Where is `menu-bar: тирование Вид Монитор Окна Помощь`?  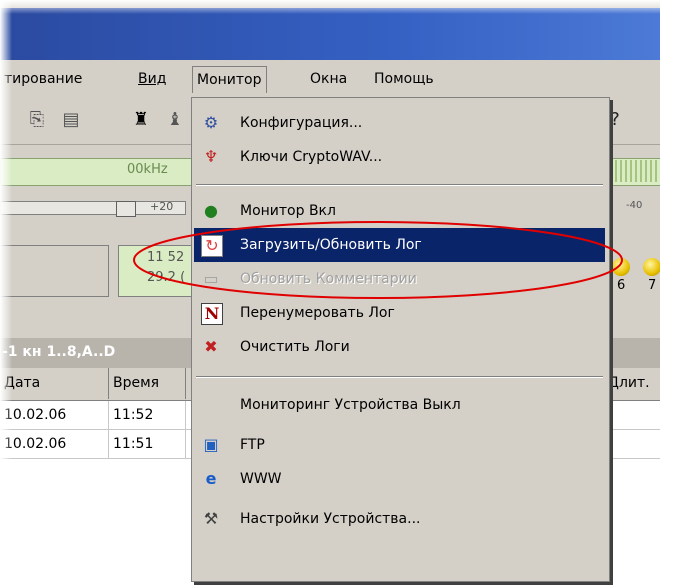
menu-bar: тирование Вид Монитор Окна Помощь is located at coordinates (330, 79).